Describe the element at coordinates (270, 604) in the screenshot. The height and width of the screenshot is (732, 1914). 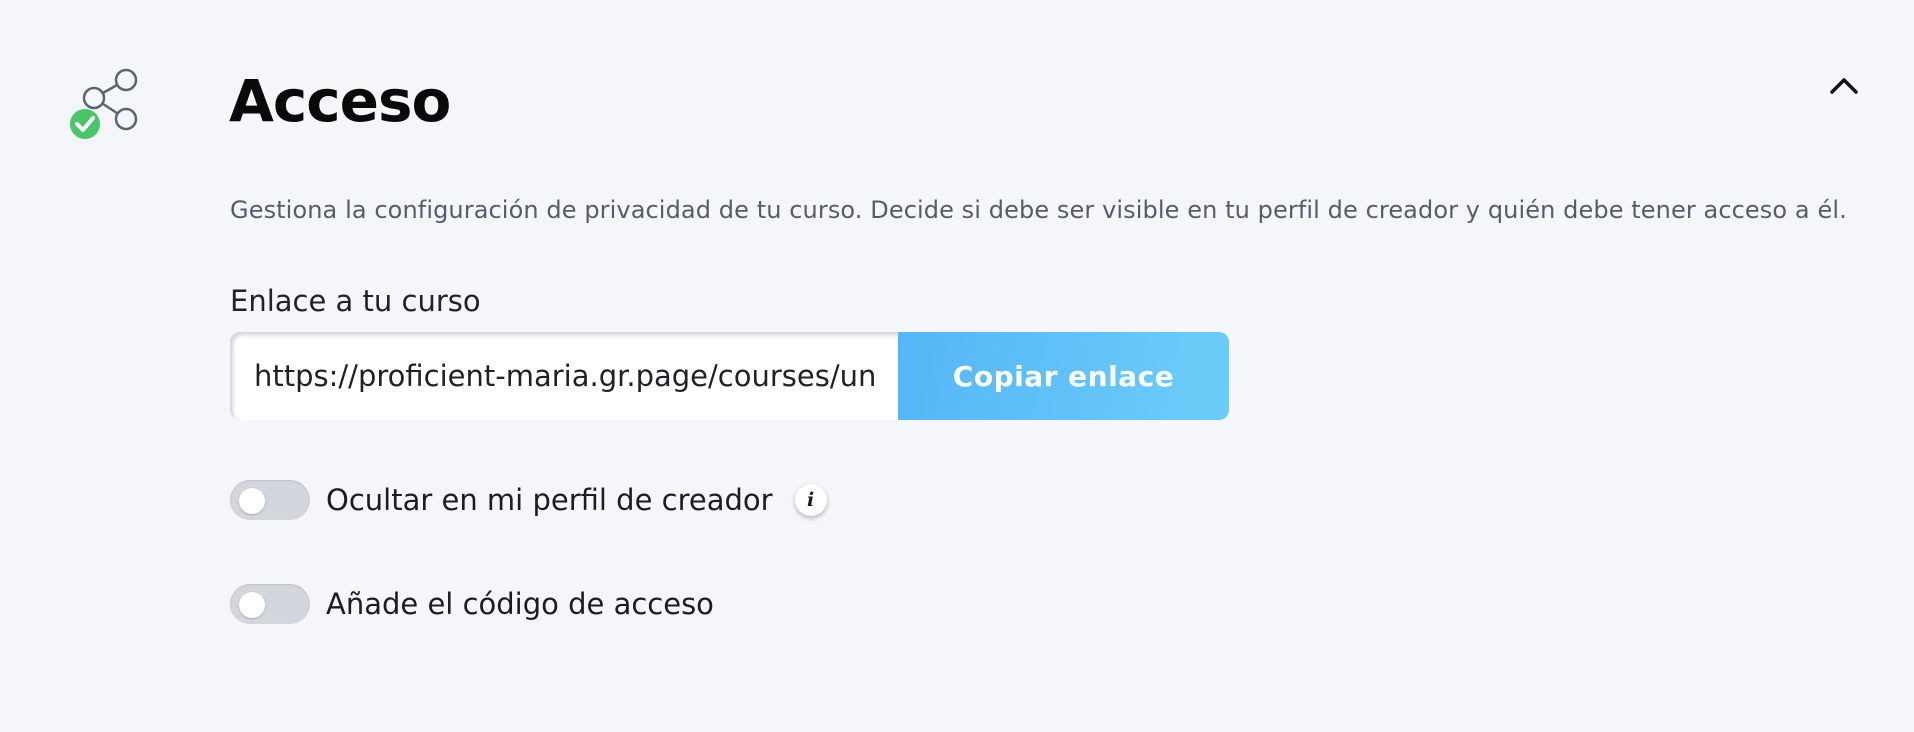
I see `access-code-toggle` at that location.